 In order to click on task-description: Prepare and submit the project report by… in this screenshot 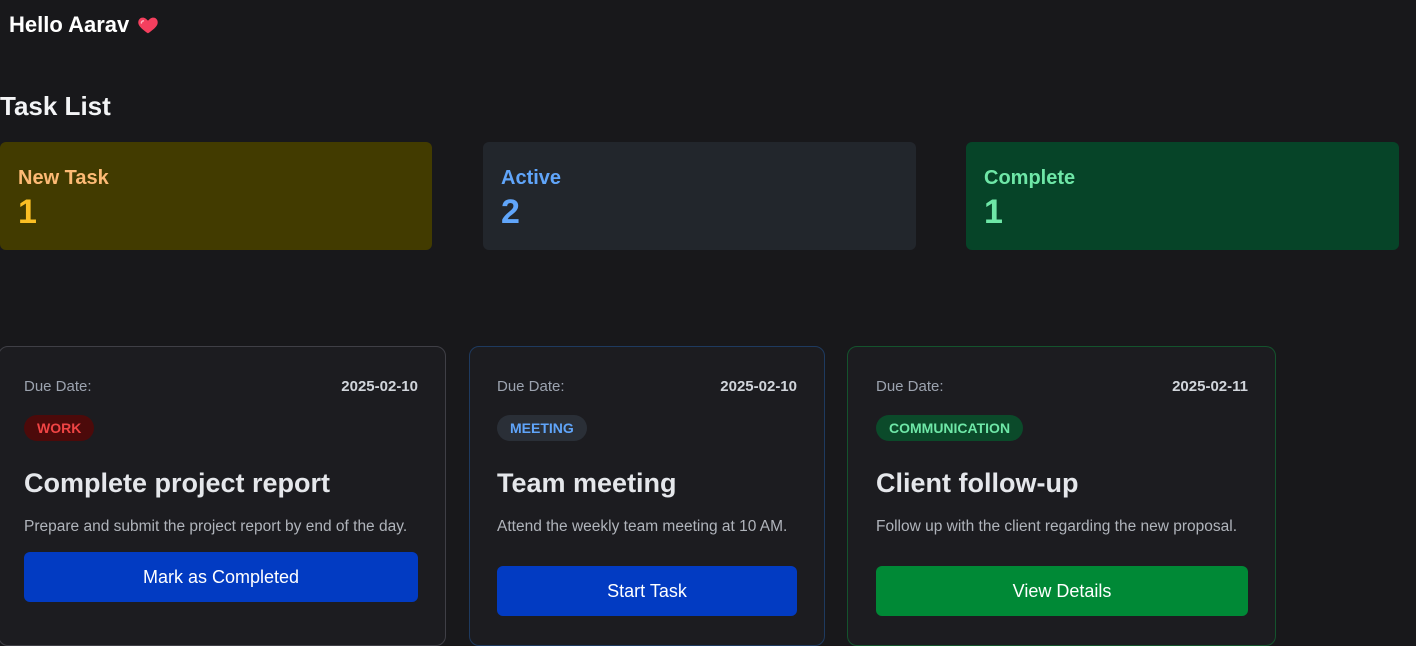, I will do `click(216, 526)`.